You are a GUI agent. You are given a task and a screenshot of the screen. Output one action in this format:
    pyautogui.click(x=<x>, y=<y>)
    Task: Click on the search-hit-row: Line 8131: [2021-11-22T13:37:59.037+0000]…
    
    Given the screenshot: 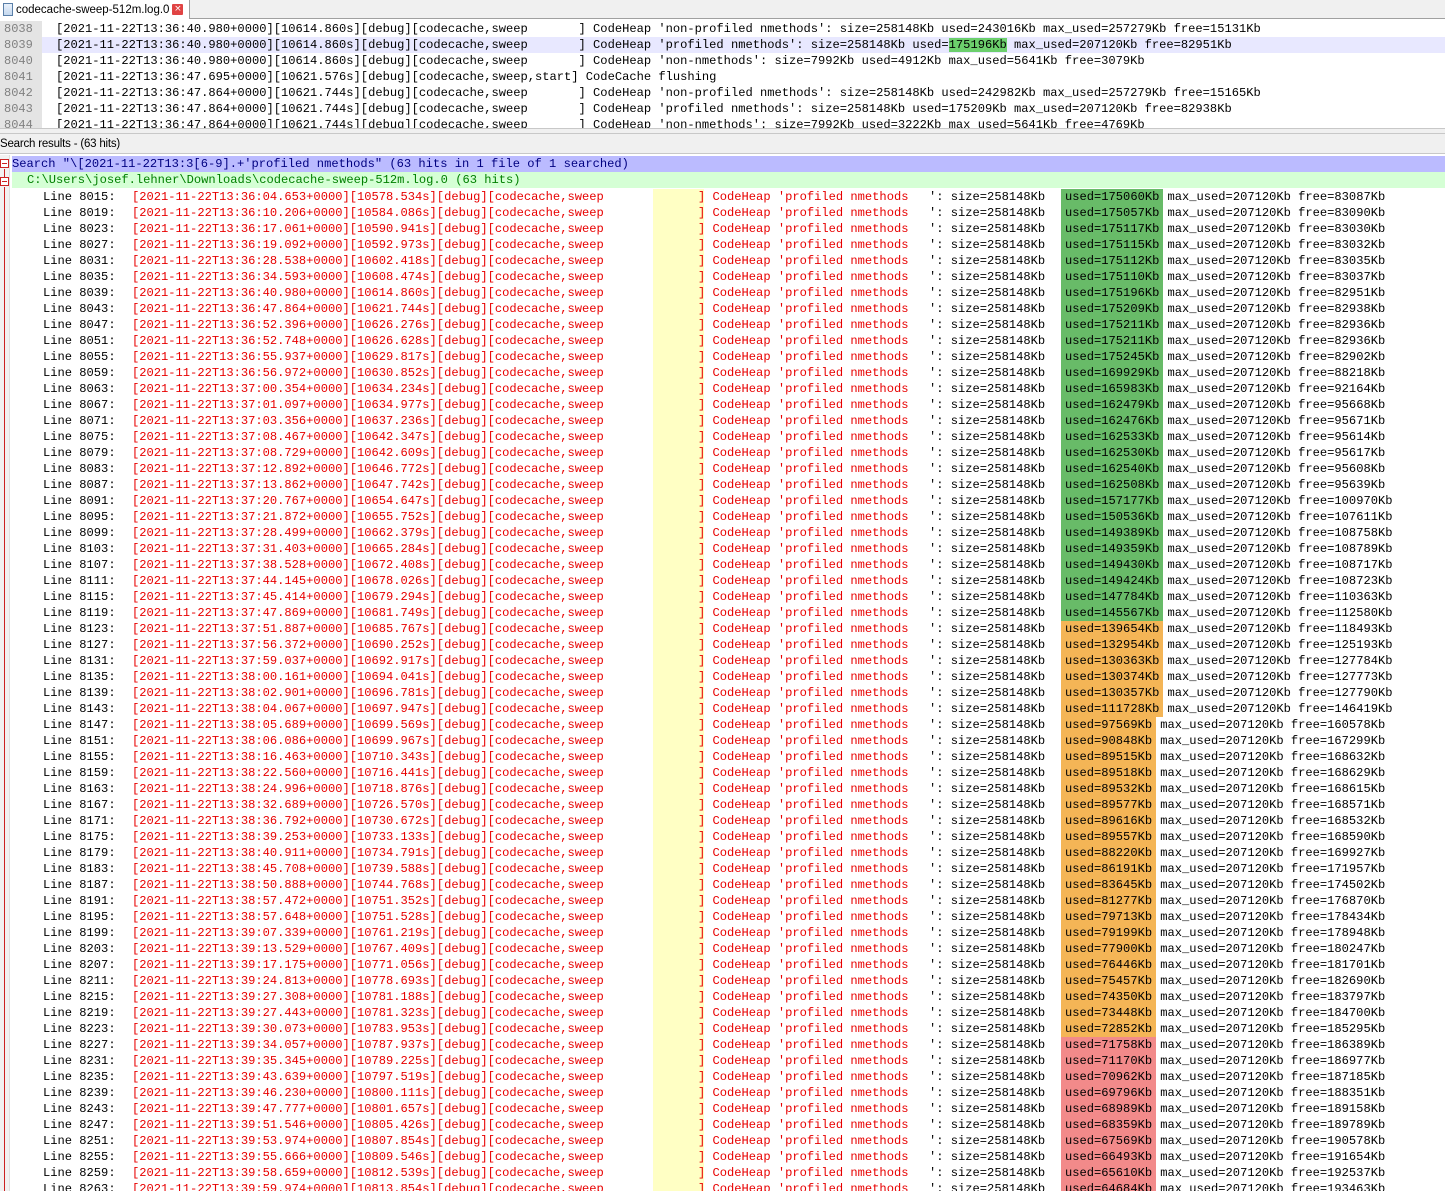 What is the action you would take?
    pyautogui.click(x=728, y=661)
    